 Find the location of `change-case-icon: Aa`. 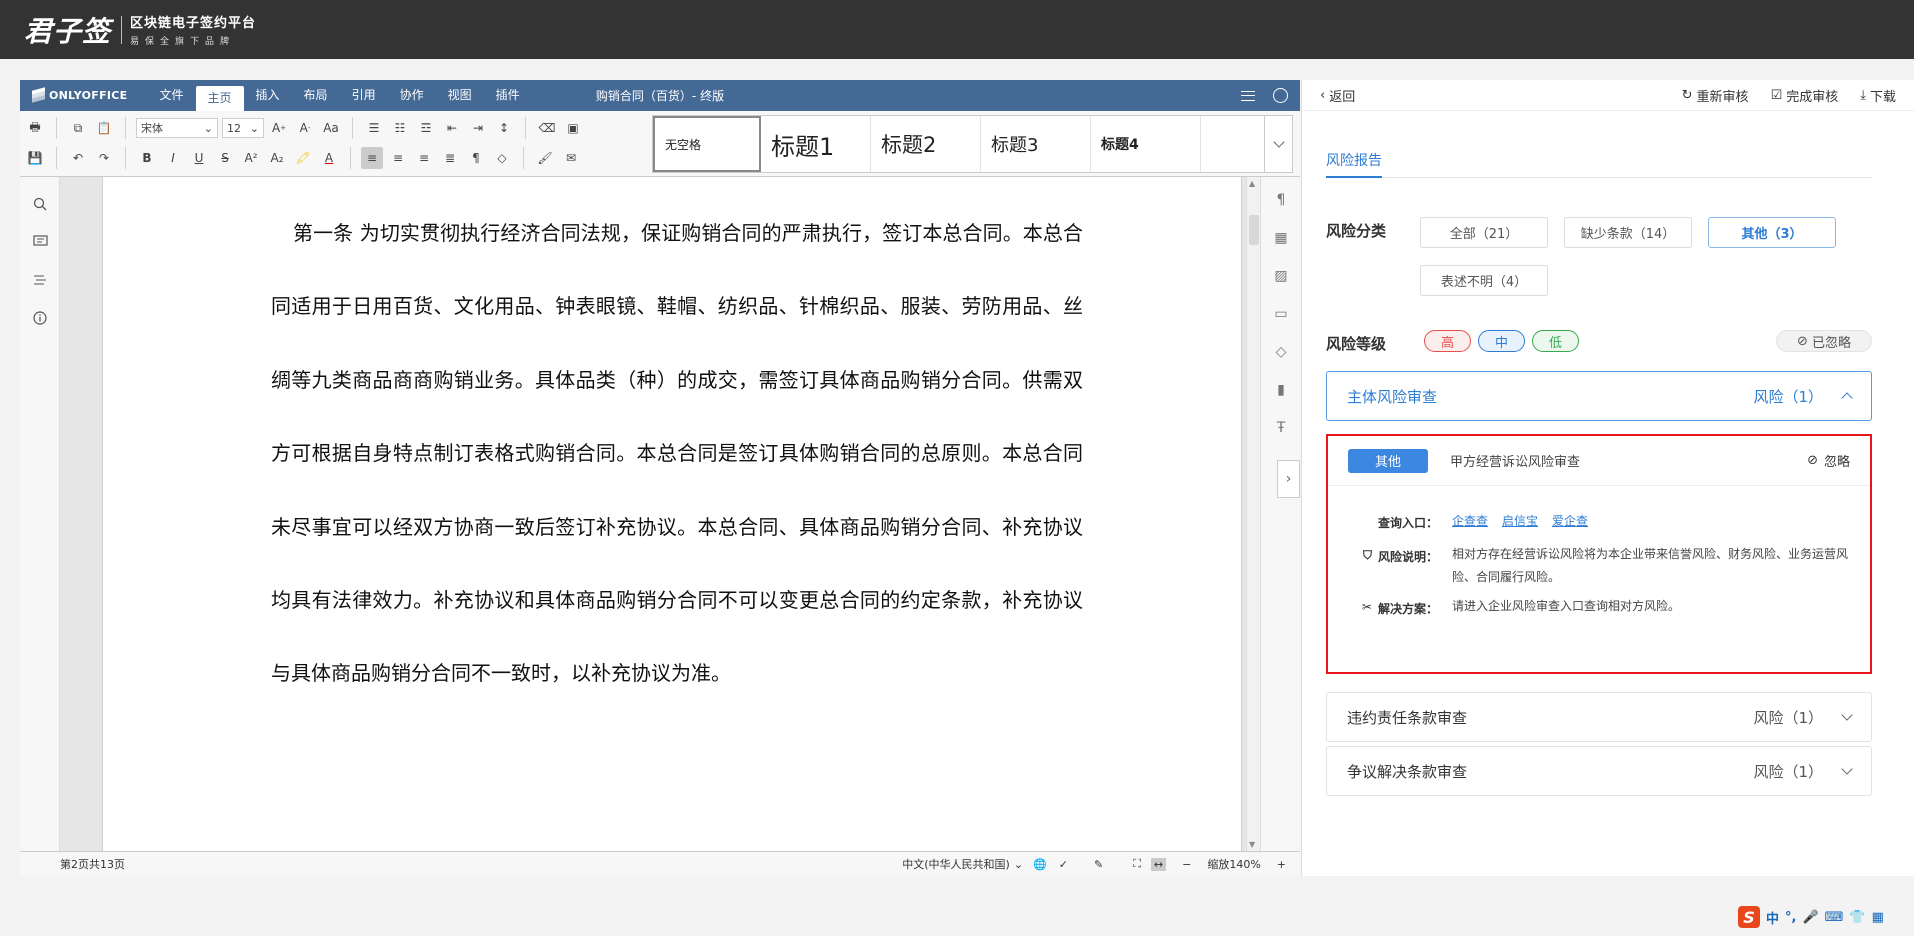

change-case-icon: Aa is located at coordinates (331, 128).